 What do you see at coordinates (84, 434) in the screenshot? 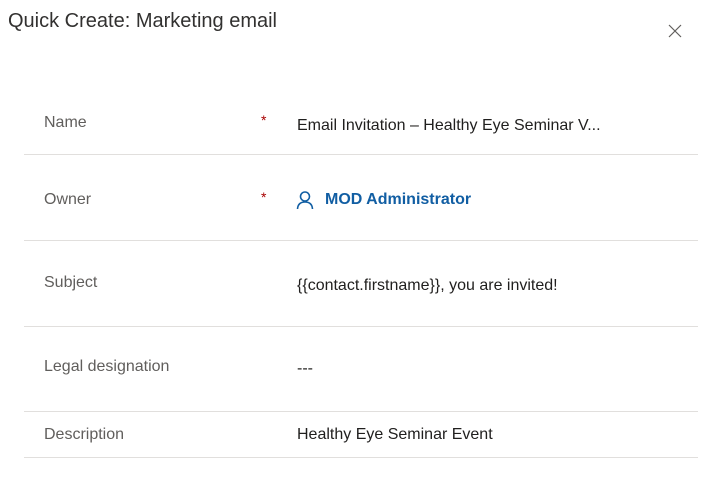
I see `field-description-label: Description` at bounding box center [84, 434].